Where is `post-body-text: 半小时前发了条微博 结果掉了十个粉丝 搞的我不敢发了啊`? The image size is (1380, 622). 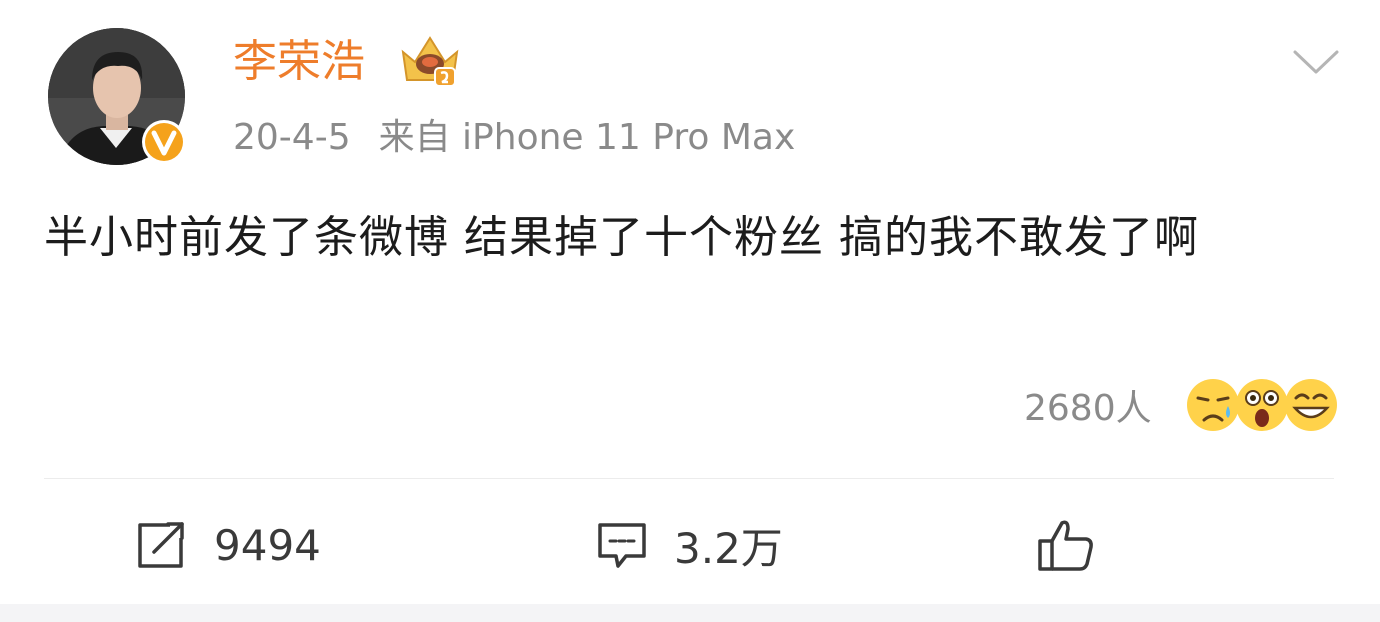 post-body-text: 半小时前发了条微博 结果掉了十个粉丝 搞的我不敢发了啊 is located at coordinates (621, 237).